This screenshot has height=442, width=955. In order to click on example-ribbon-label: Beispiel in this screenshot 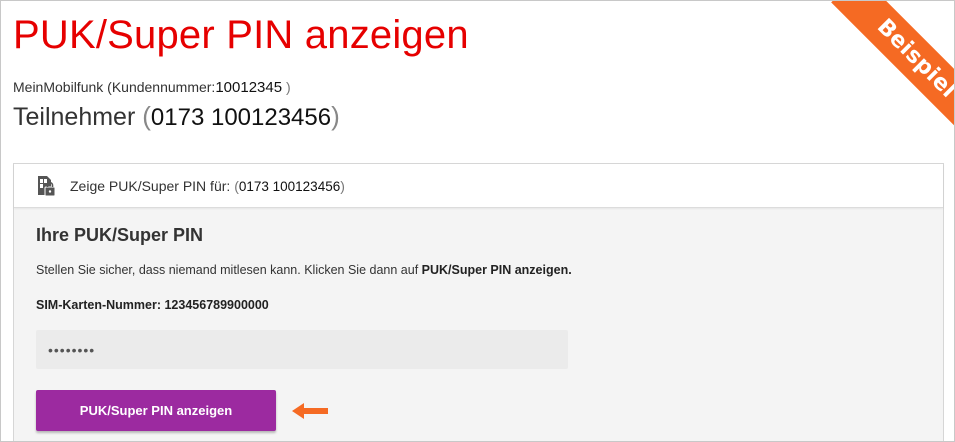, I will do `click(892, 71)`.